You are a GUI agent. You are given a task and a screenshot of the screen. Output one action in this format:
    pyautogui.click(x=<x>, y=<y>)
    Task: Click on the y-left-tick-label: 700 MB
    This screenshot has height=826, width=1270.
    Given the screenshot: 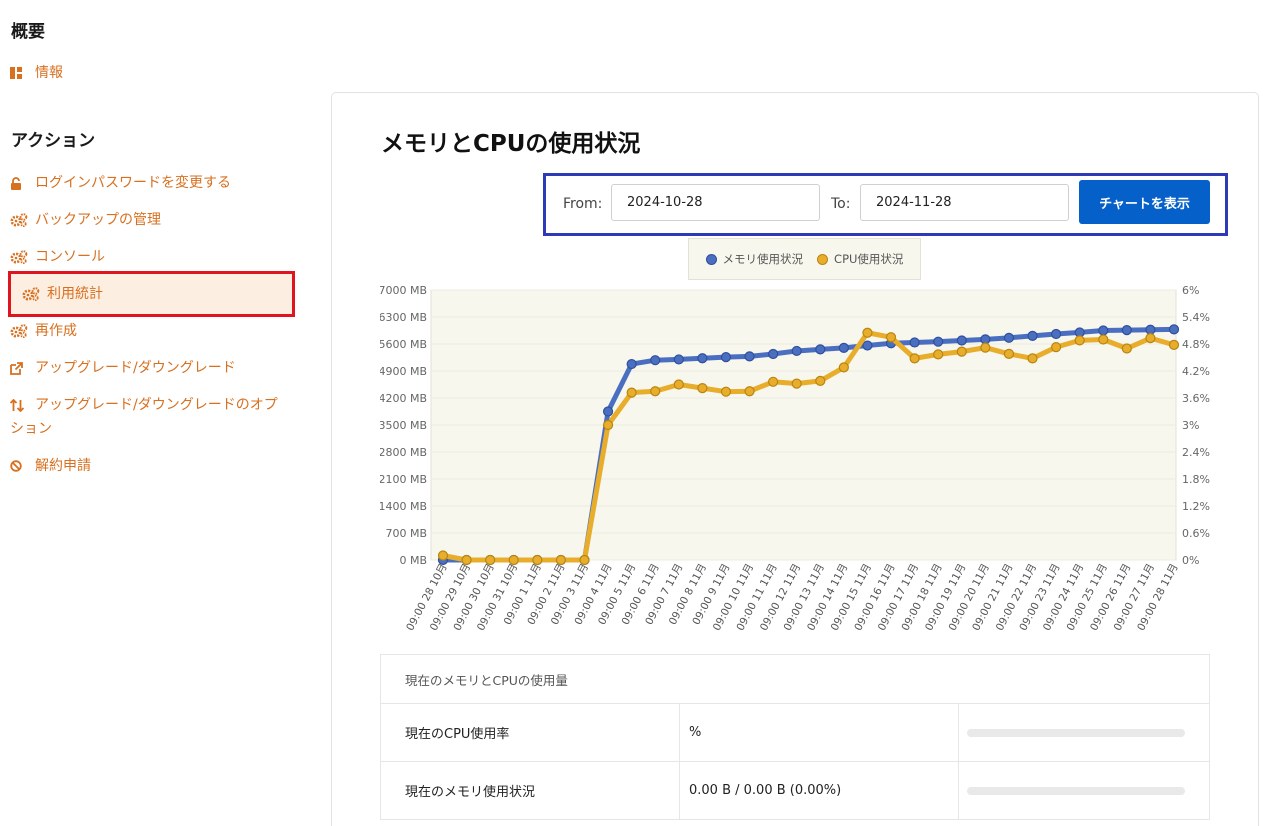 What is the action you would take?
    pyautogui.click(x=406, y=533)
    